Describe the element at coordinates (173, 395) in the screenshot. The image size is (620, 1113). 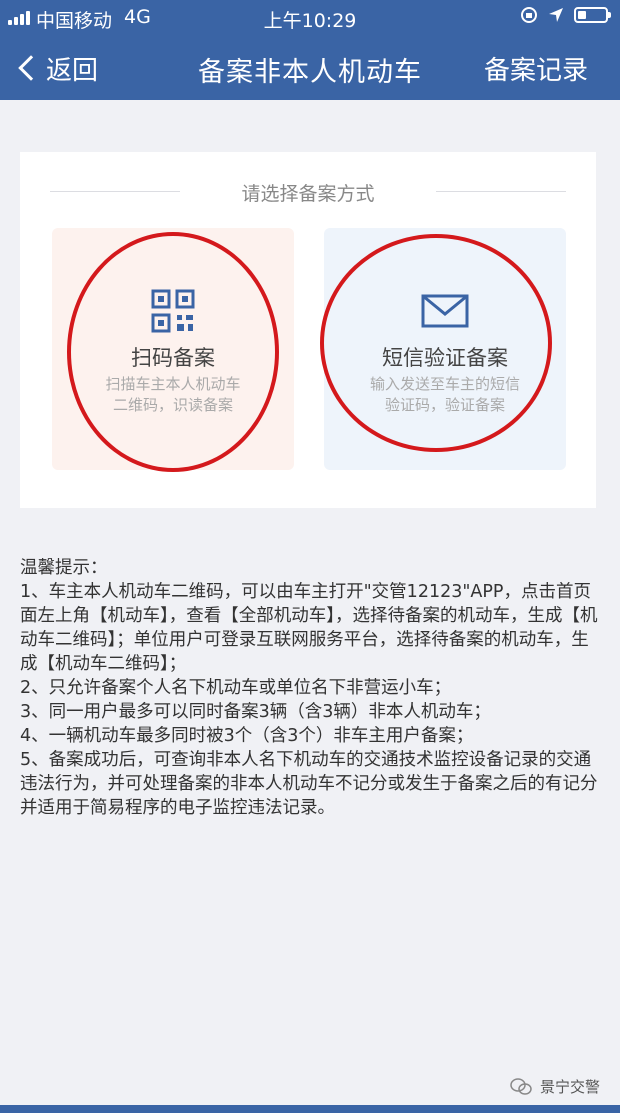
I see `option-description: 扫描车主本人机动车 二维码，识读备案` at that location.